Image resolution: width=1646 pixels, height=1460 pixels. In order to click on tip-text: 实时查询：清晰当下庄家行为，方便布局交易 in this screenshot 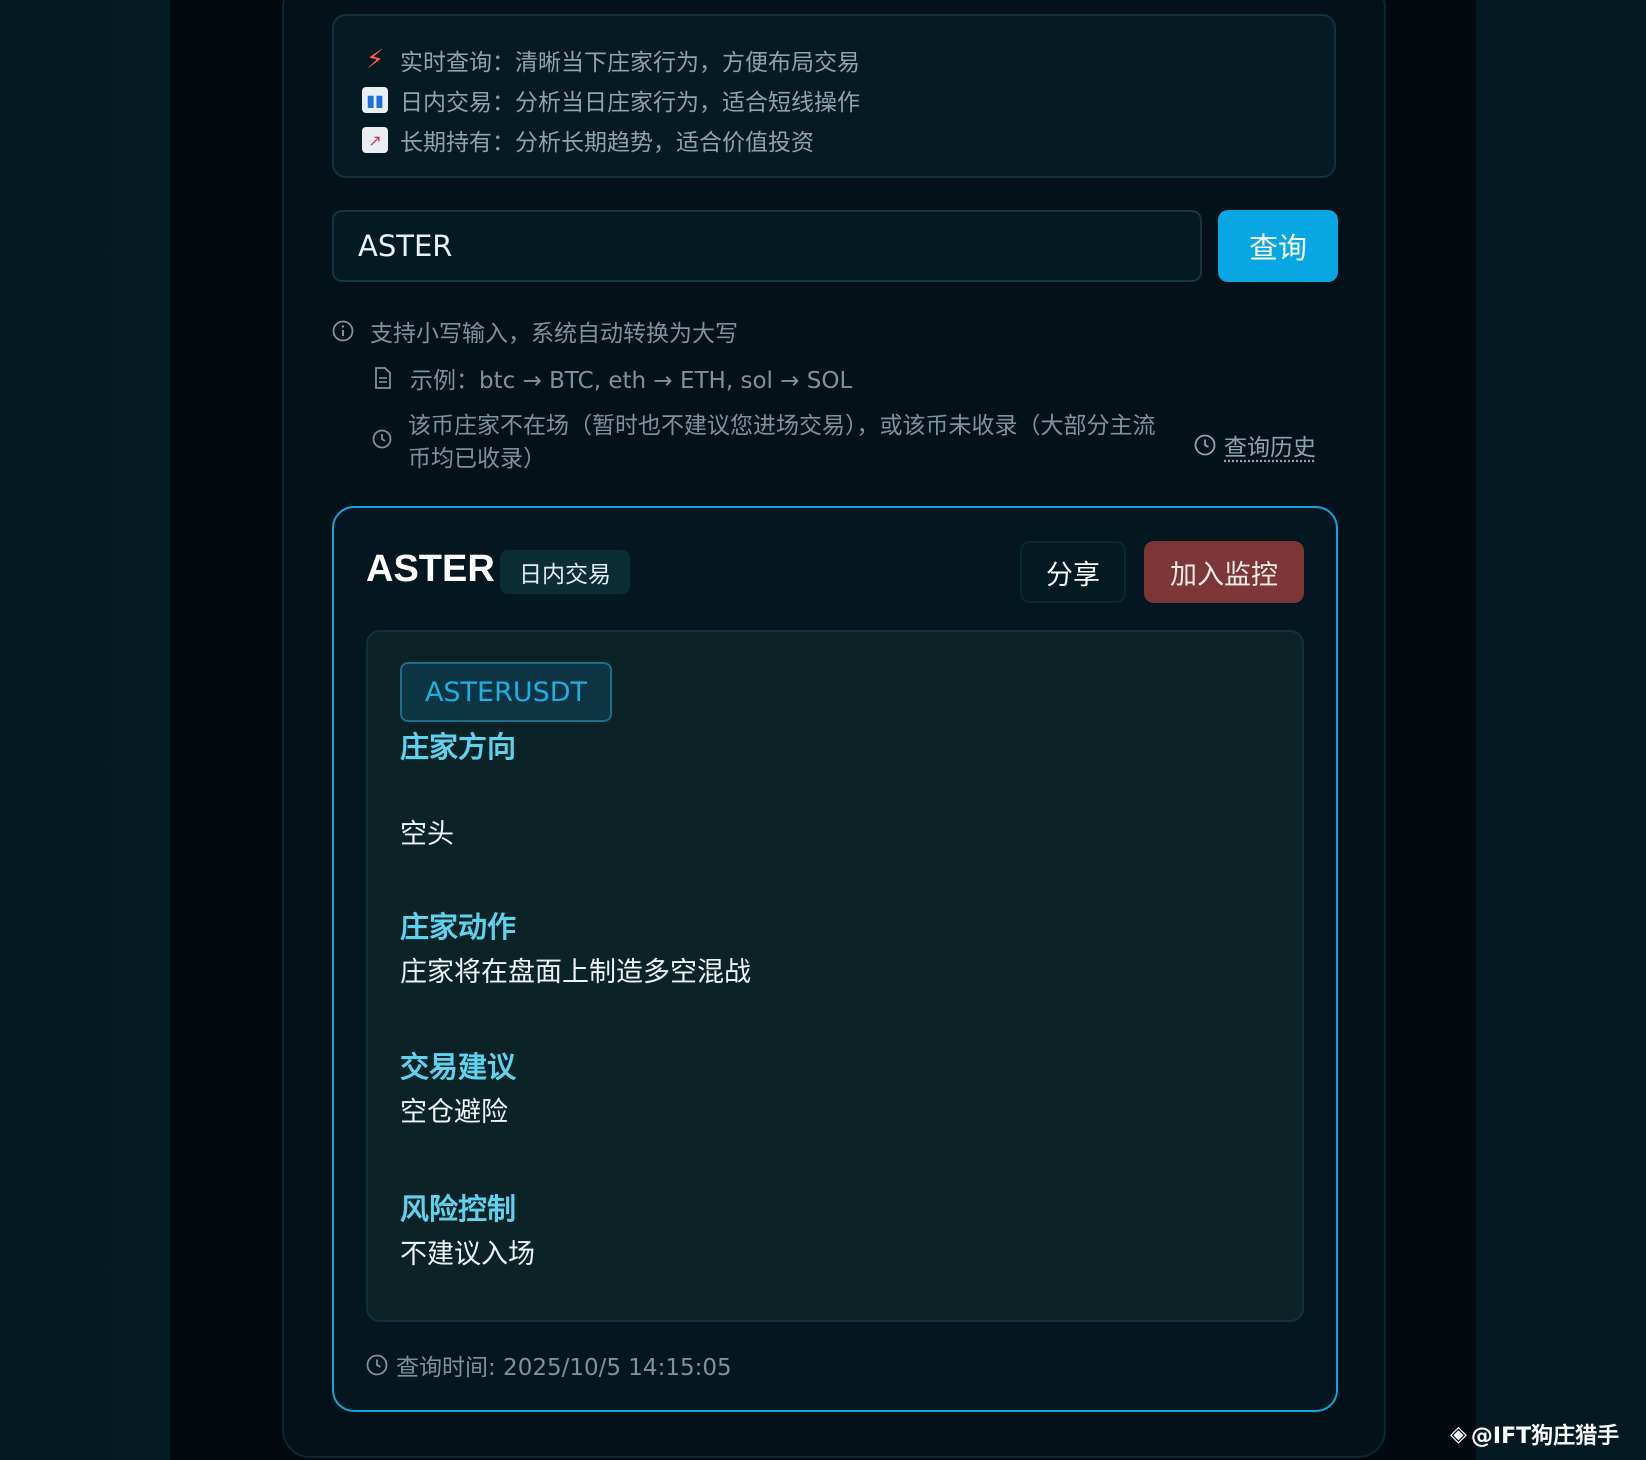, I will do `click(630, 63)`.